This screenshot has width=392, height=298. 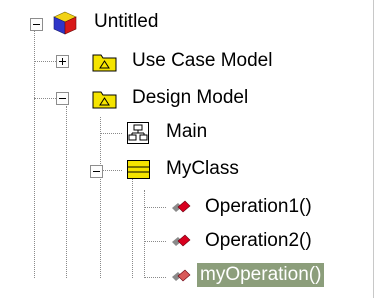 What do you see at coordinates (261, 275) in the screenshot?
I see `selected-node-label: myOperation()` at bounding box center [261, 275].